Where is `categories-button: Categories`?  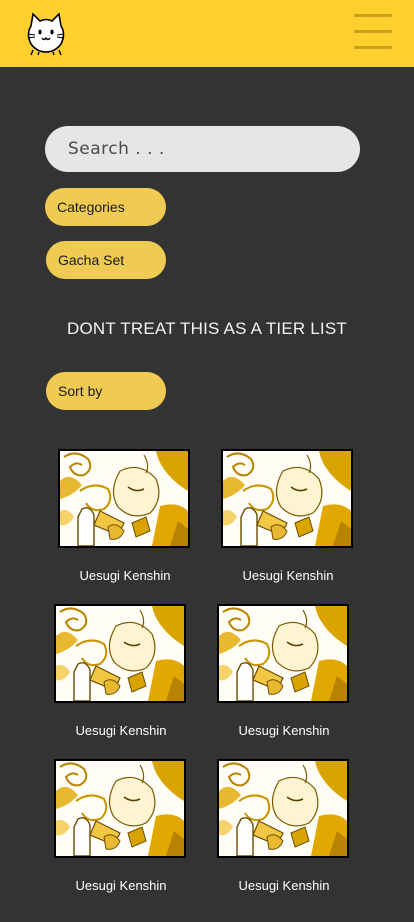
categories-button: Categories is located at coordinates (105, 207).